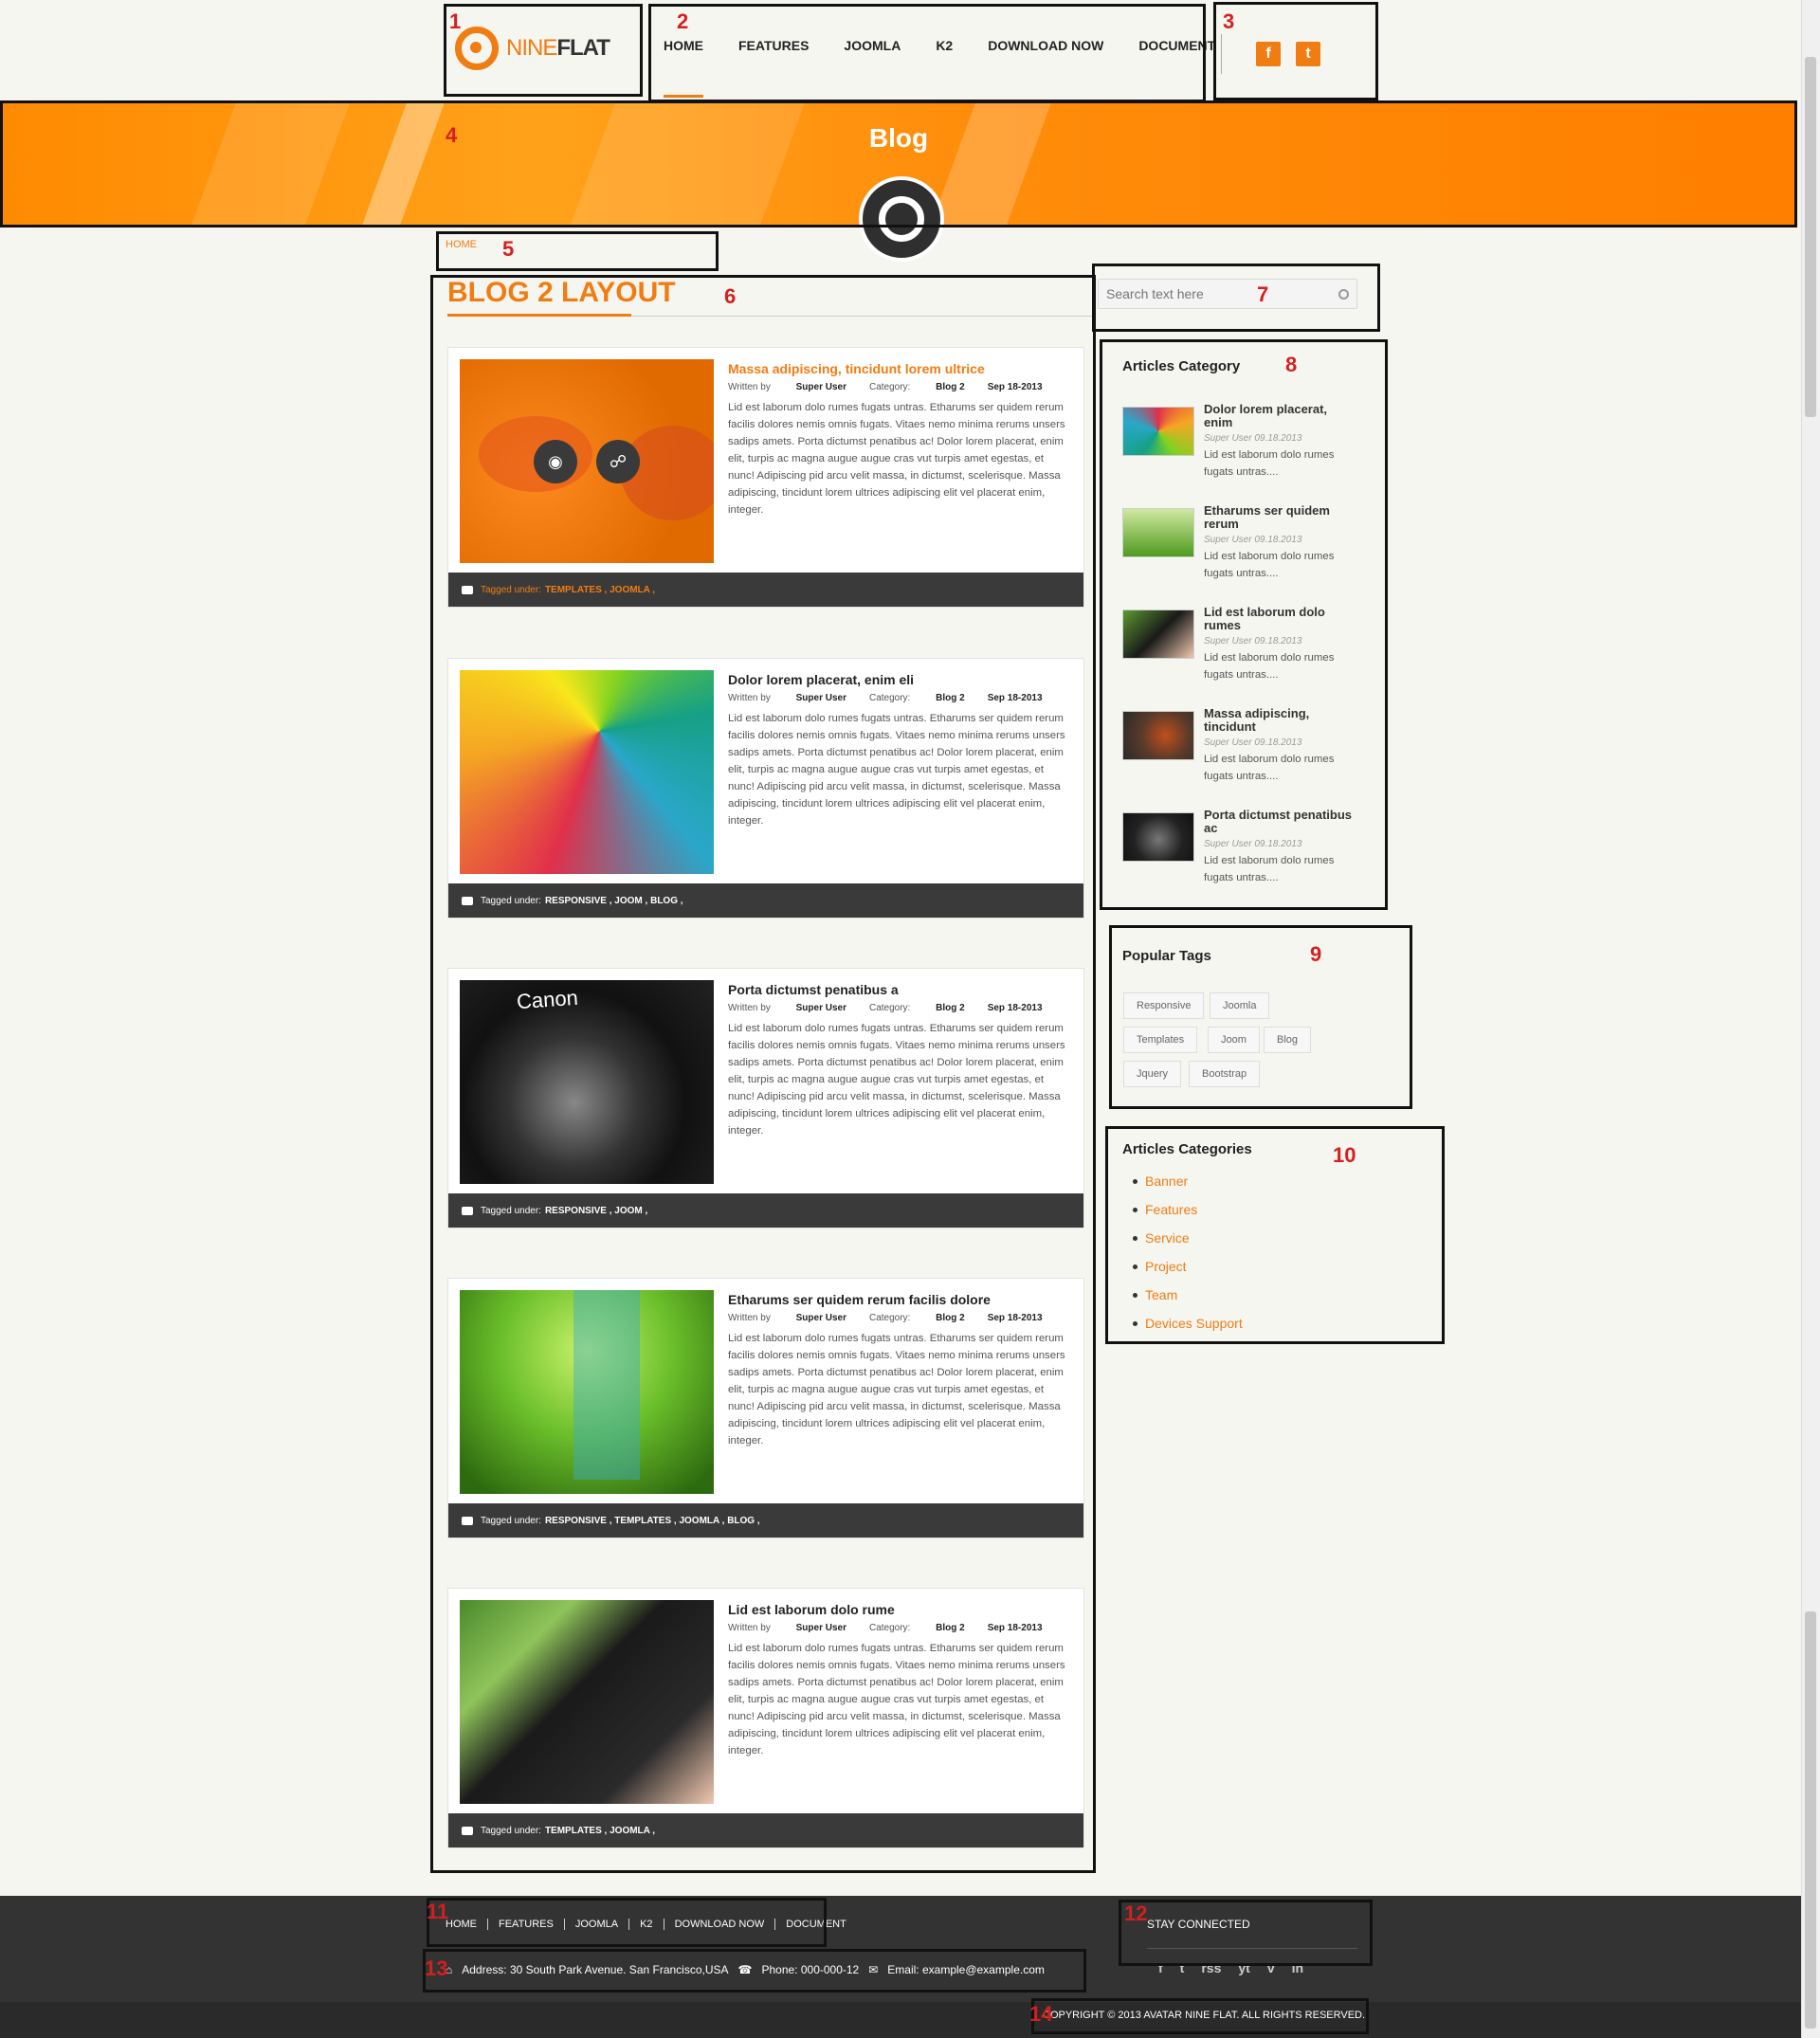 The height and width of the screenshot is (2038, 1820). What do you see at coordinates (508, 249) in the screenshot?
I see `annotation-number: 5` at bounding box center [508, 249].